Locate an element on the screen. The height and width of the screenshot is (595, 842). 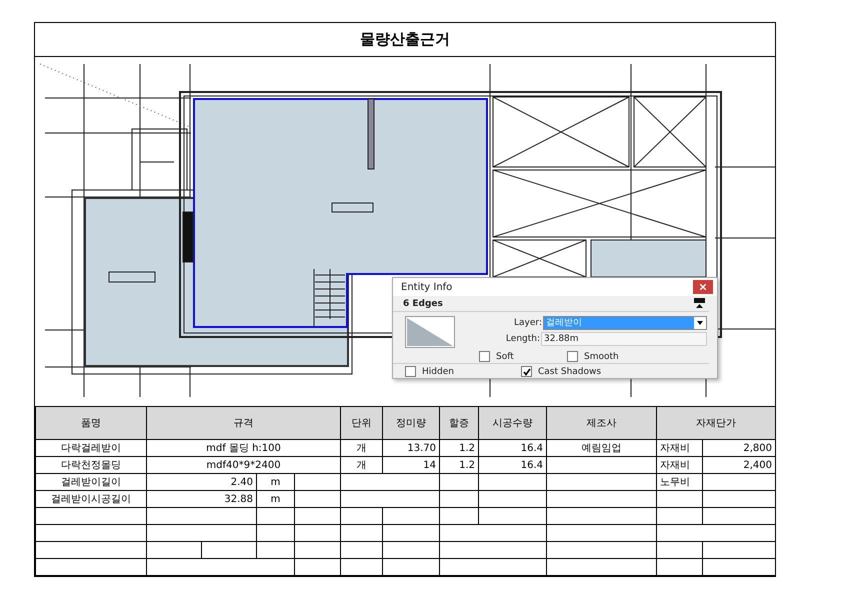
table-cell: 예림임업 is located at coordinates (601, 448).